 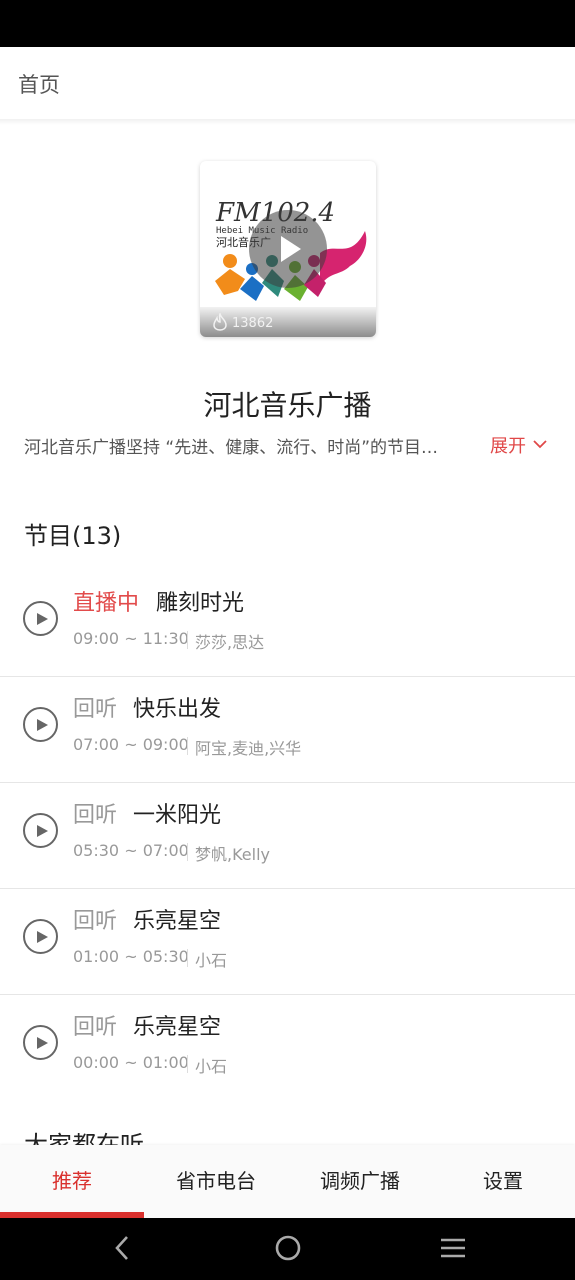 I want to click on station-cover: FM102.4 Hebei Music Radio 河北音乐广 13862, so click(x=288, y=249).